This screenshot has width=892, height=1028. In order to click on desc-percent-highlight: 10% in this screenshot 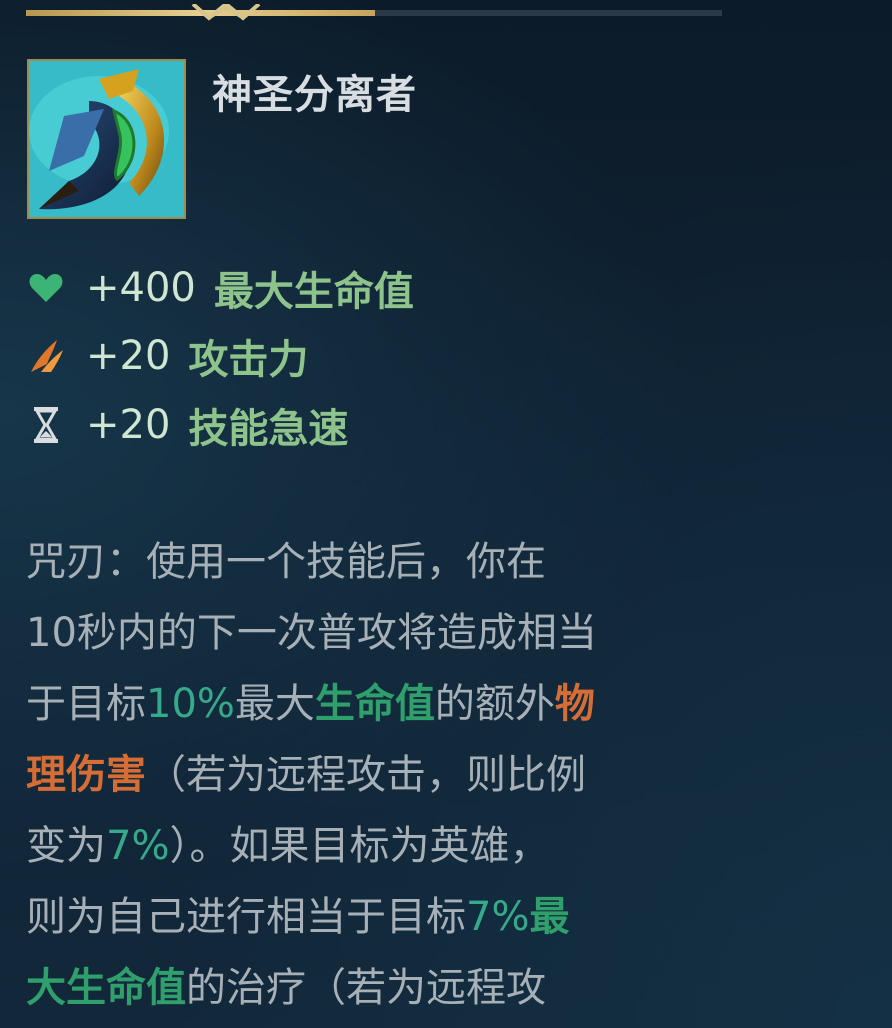, I will do `click(190, 704)`.